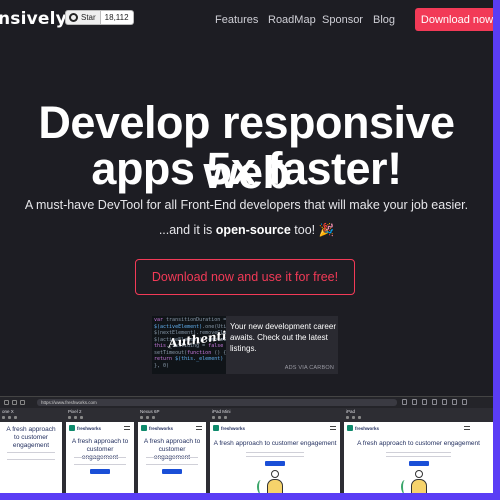 This screenshot has height=500, width=500. I want to click on github-icon, so click(73, 17).